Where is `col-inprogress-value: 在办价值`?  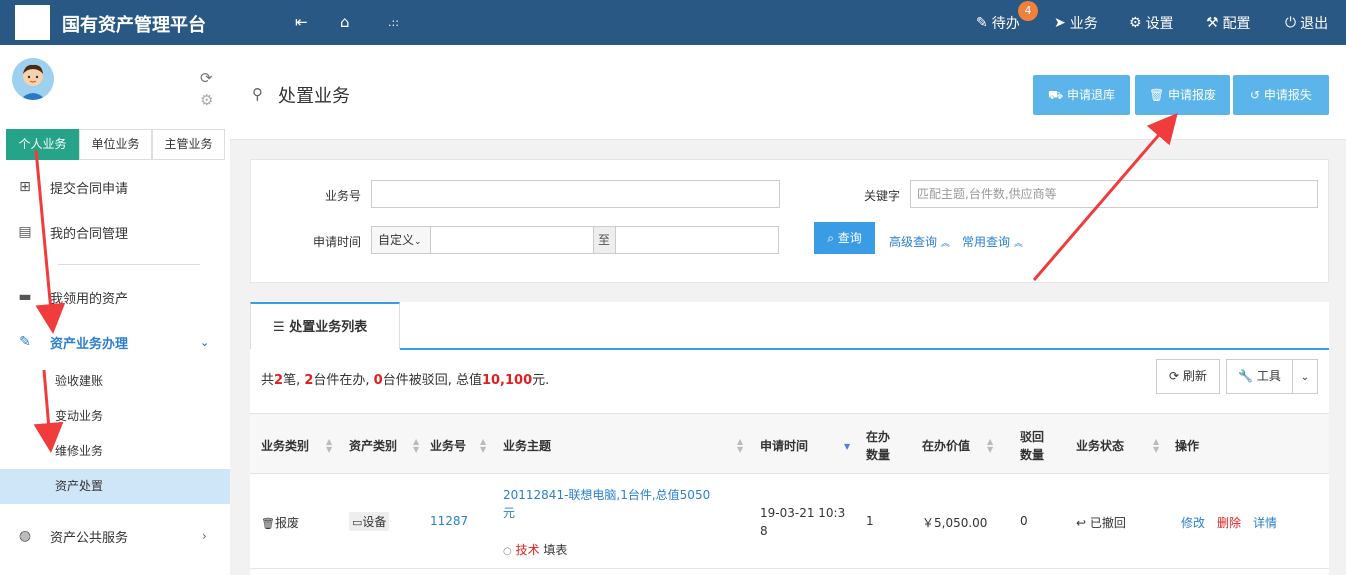 col-inprogress-value: 在办价值 is located at coordinates (946, 445).